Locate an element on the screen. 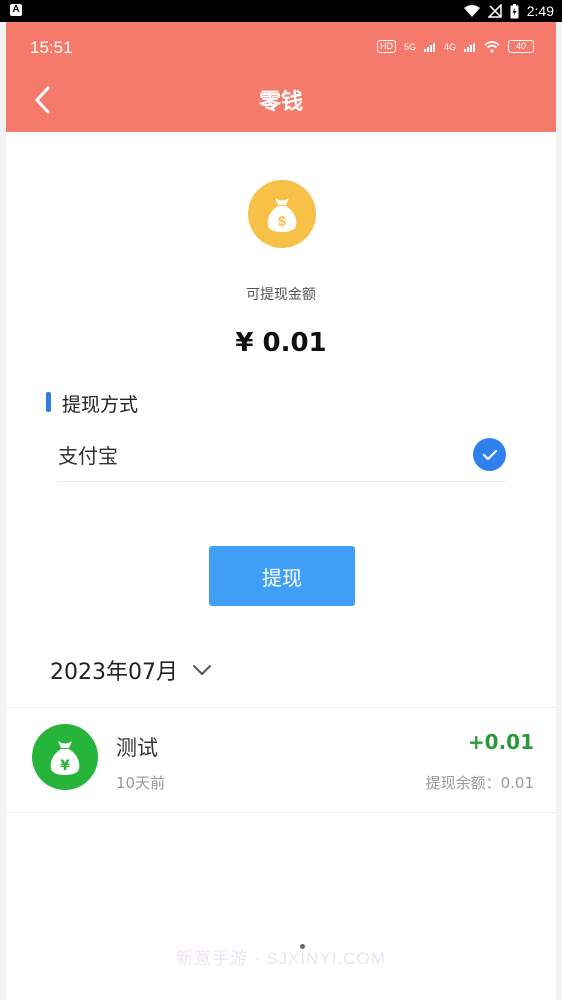 The height and width of the screenshot is (1000, 562). record-amount: +0.01 is located at coordinates (500, 742).